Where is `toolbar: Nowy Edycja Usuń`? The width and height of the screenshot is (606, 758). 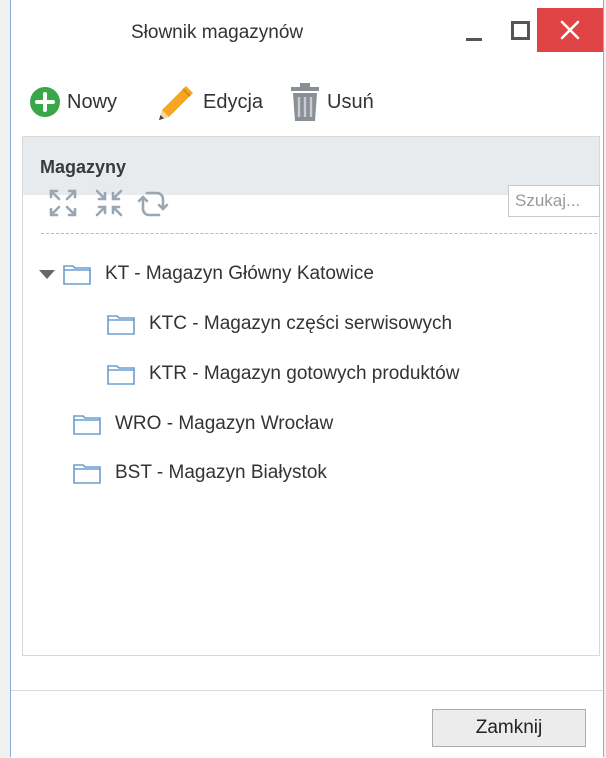
toolbar: Nowy Edycja Usuń is located at coordinates (307, 103).